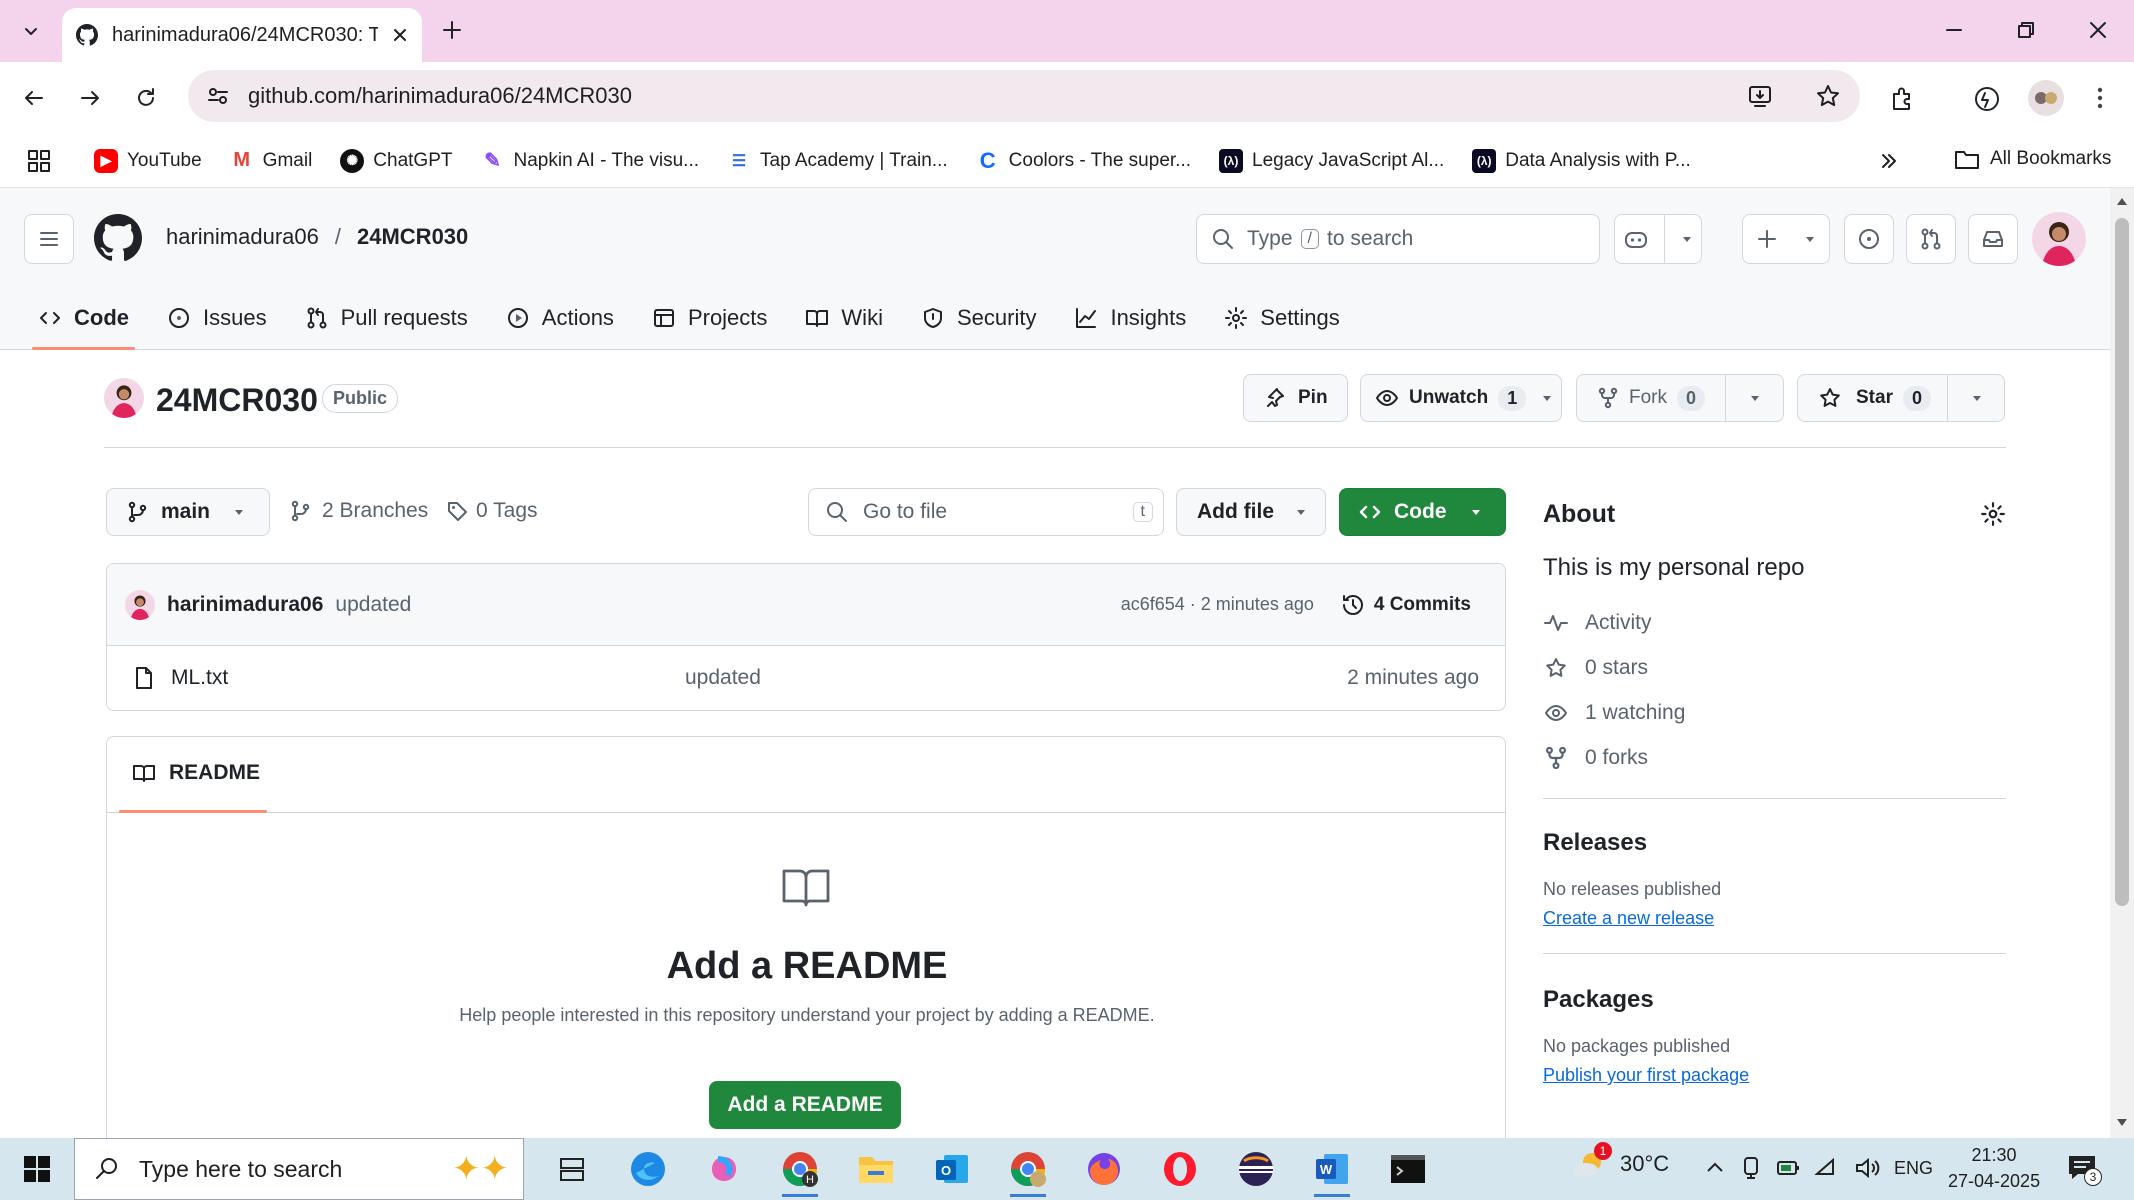  I want to click on tab-security: Security, so click(978, 318).